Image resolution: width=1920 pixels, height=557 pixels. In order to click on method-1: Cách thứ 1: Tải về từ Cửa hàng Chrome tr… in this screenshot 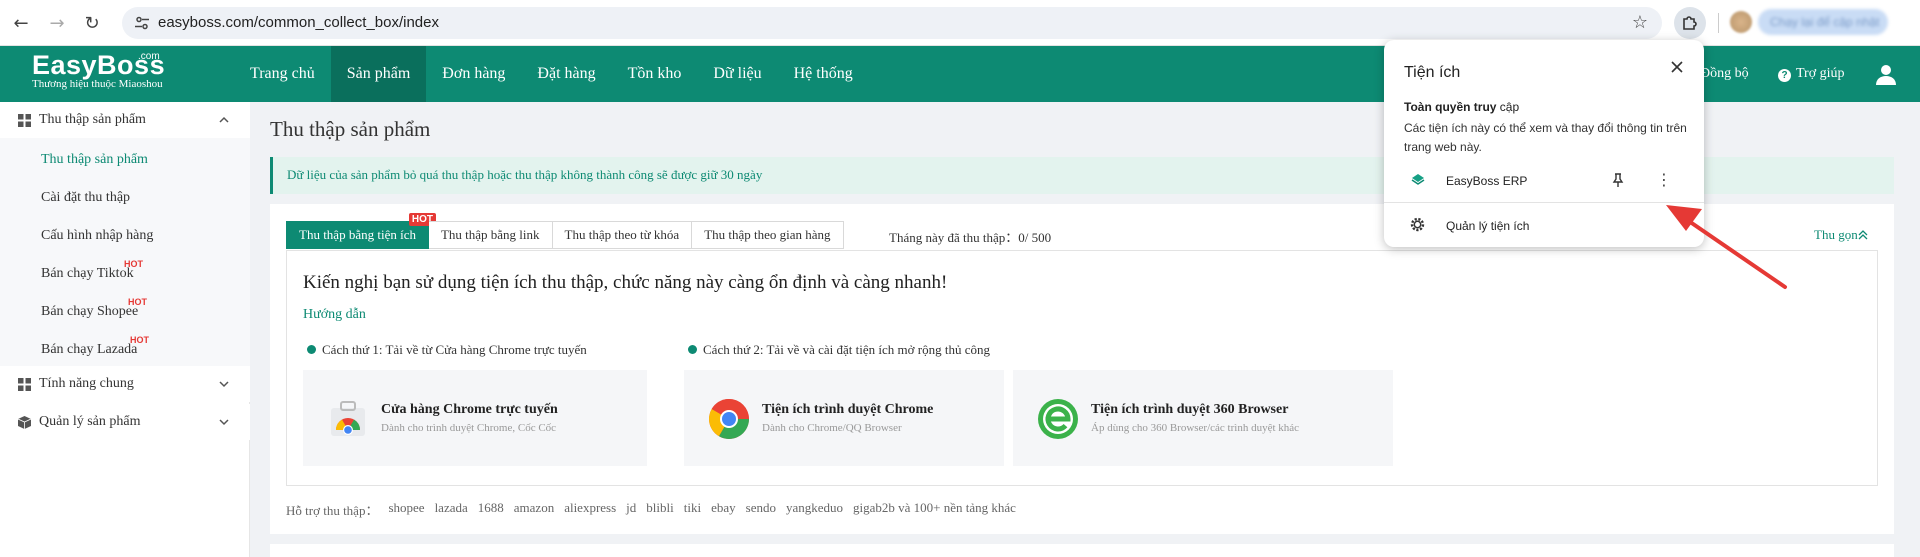, I will do `click(447, 350)`.